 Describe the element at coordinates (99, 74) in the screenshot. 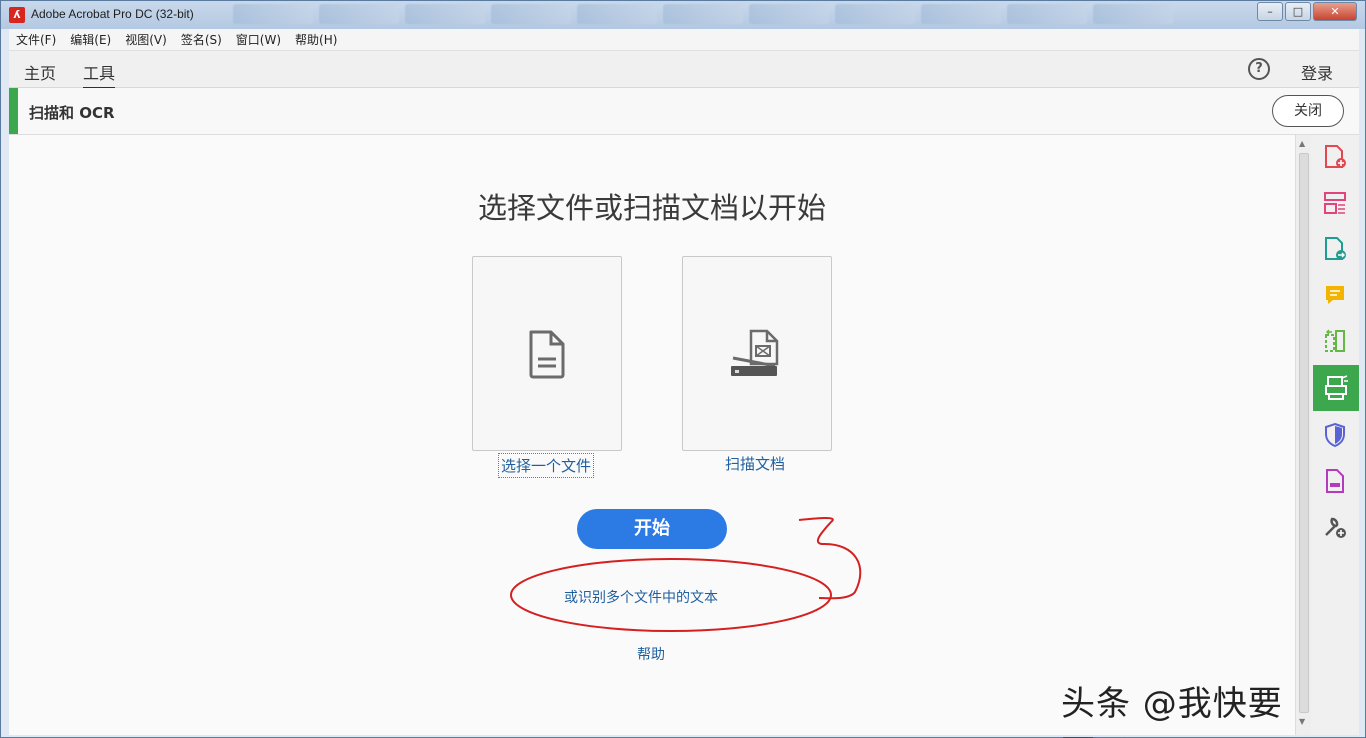

I see `tab-tools: 工具` at that location.